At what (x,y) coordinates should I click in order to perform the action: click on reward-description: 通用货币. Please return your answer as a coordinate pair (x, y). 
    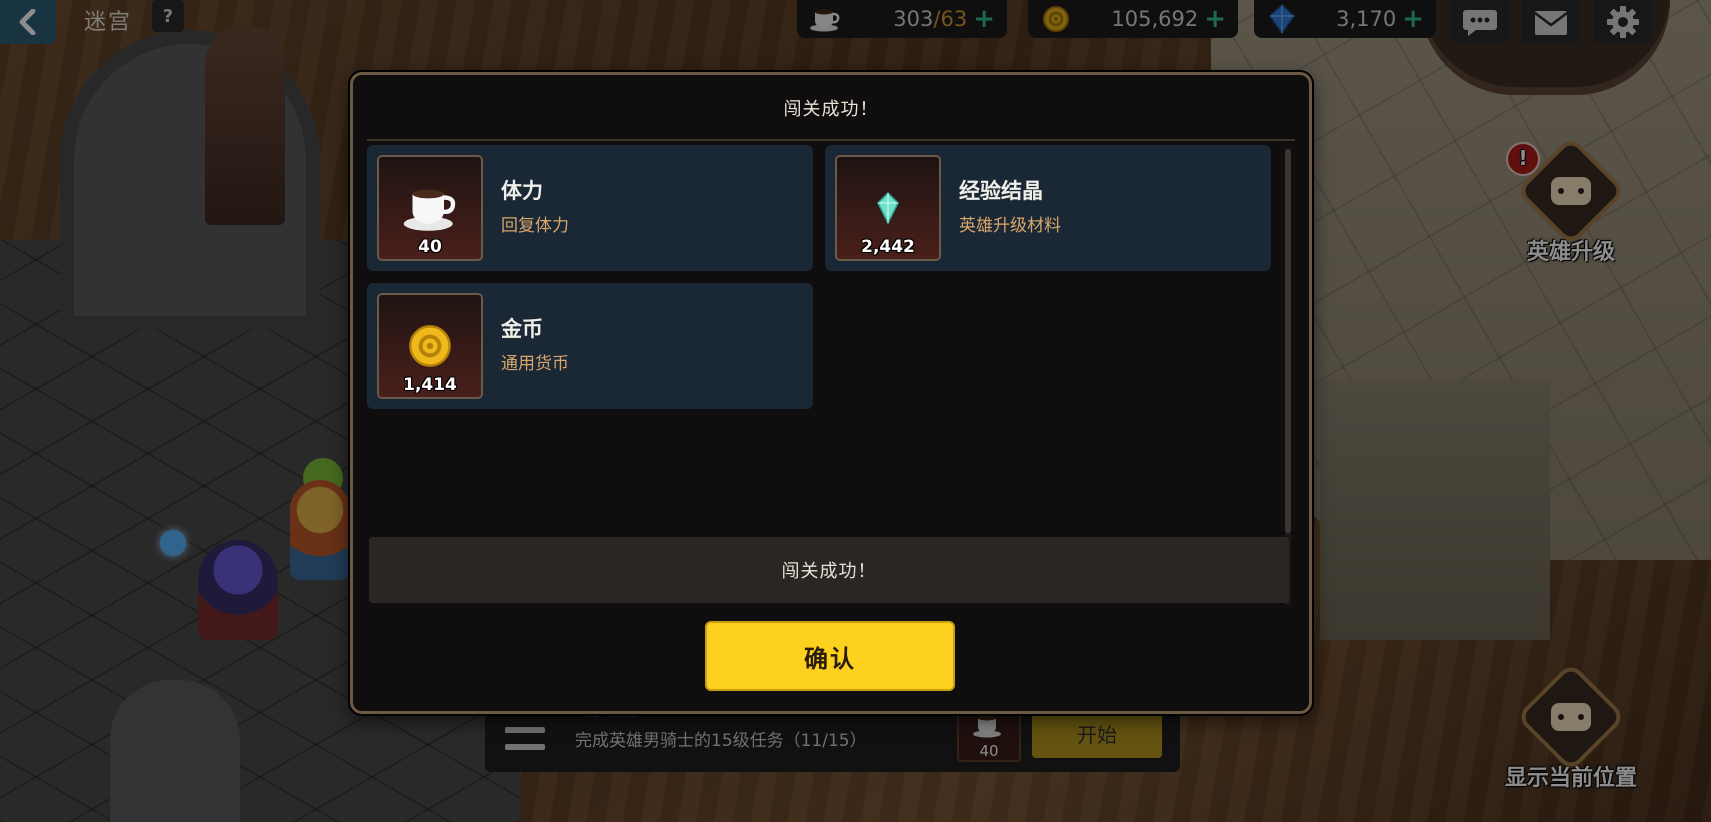
    Looking at the image, I should click on (535, 364).